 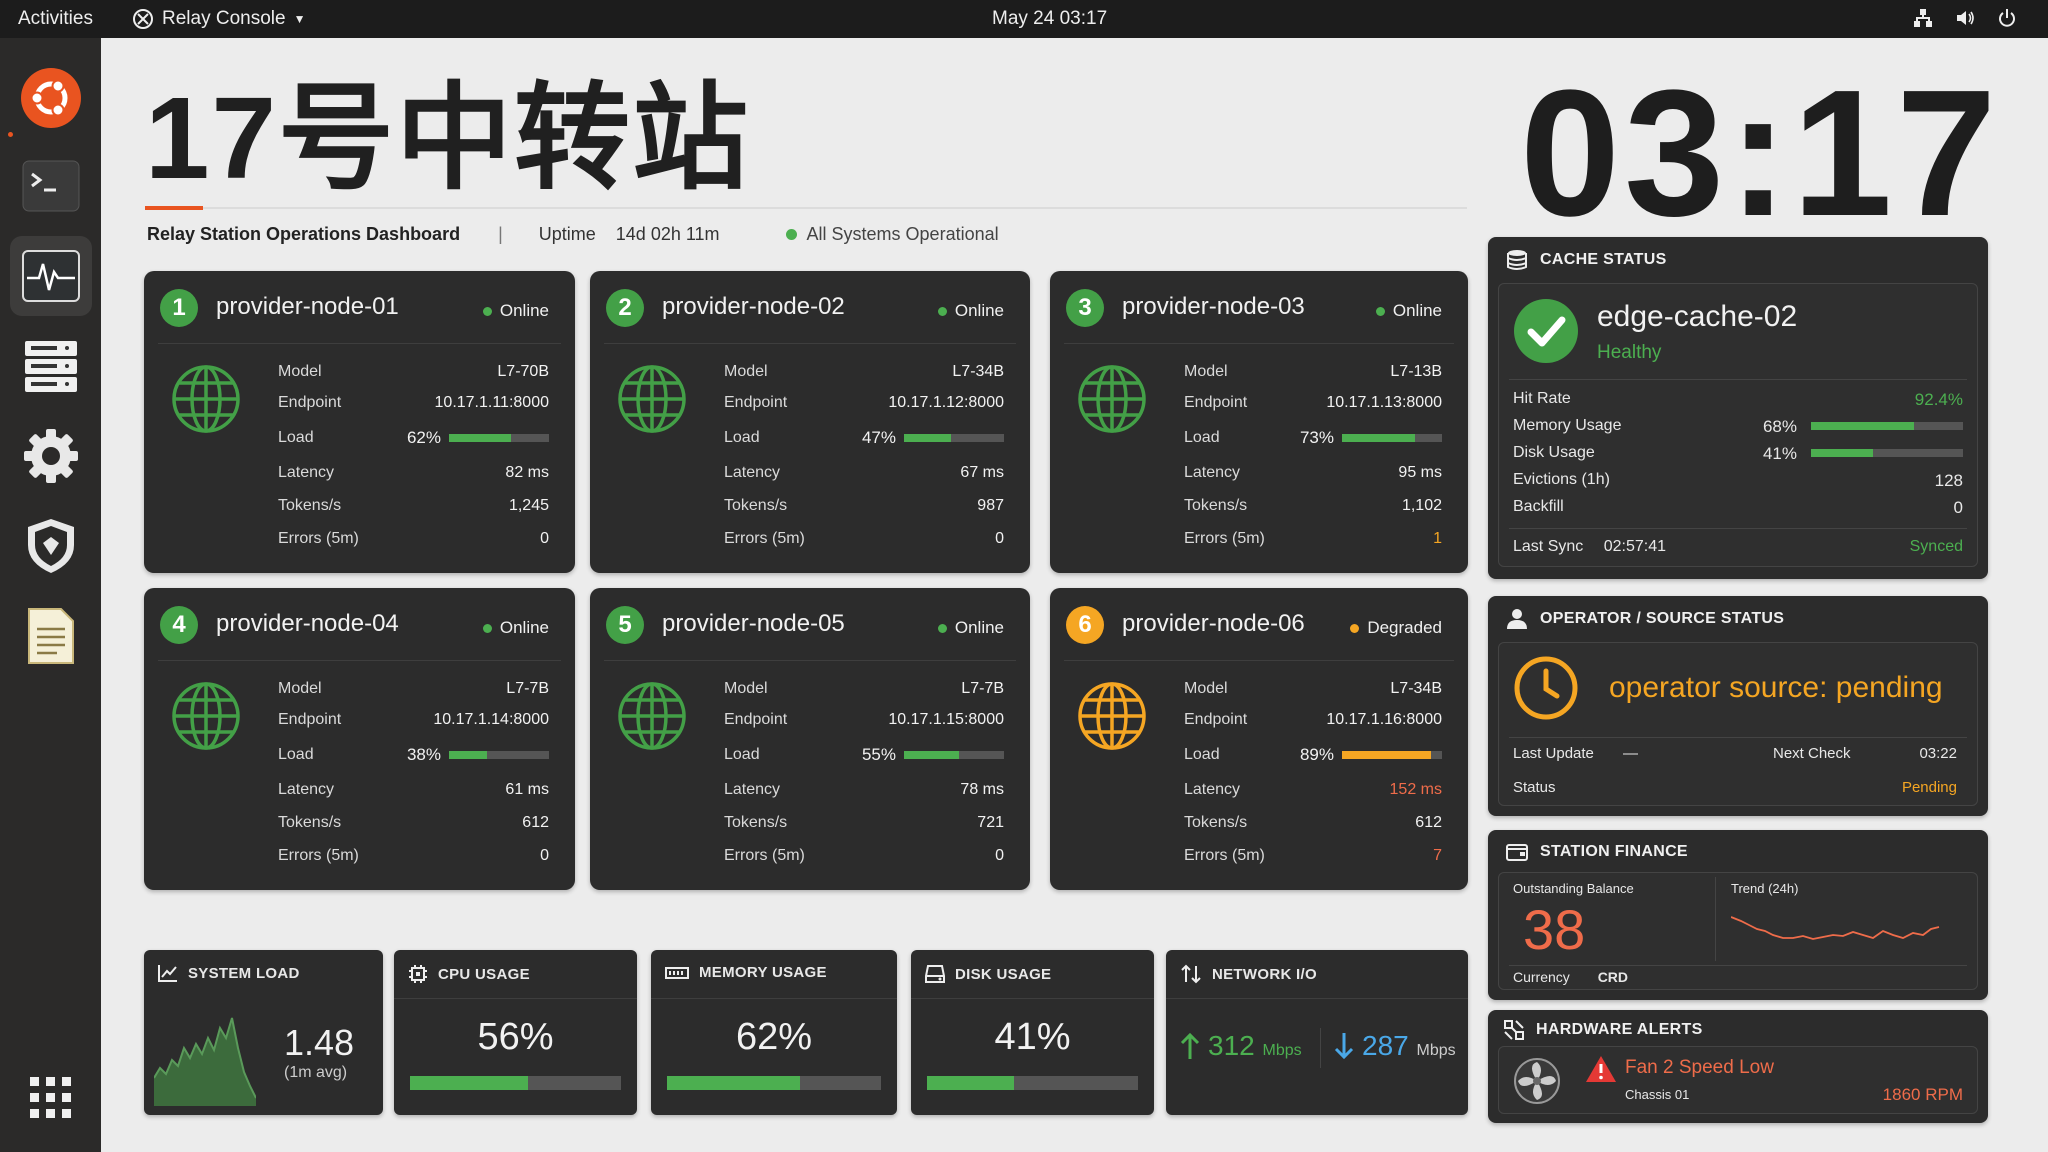 I want to click on memory-divider, so click(x=774, y=998).